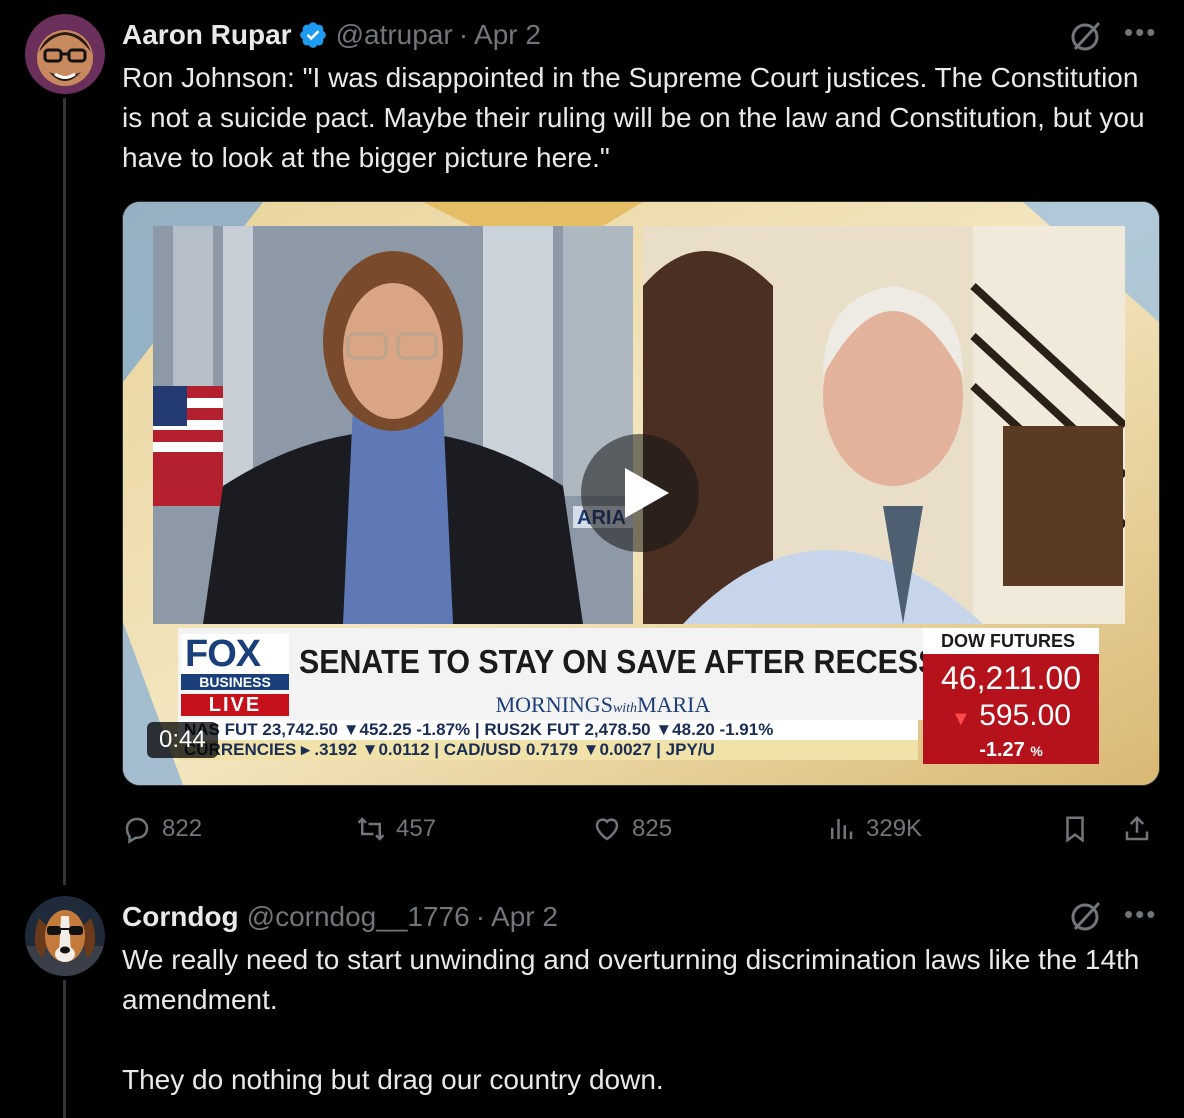 The image size is (1184, 1118). I want to click on fox-business-logo: FOX BUSINESS, so click(235, 662).